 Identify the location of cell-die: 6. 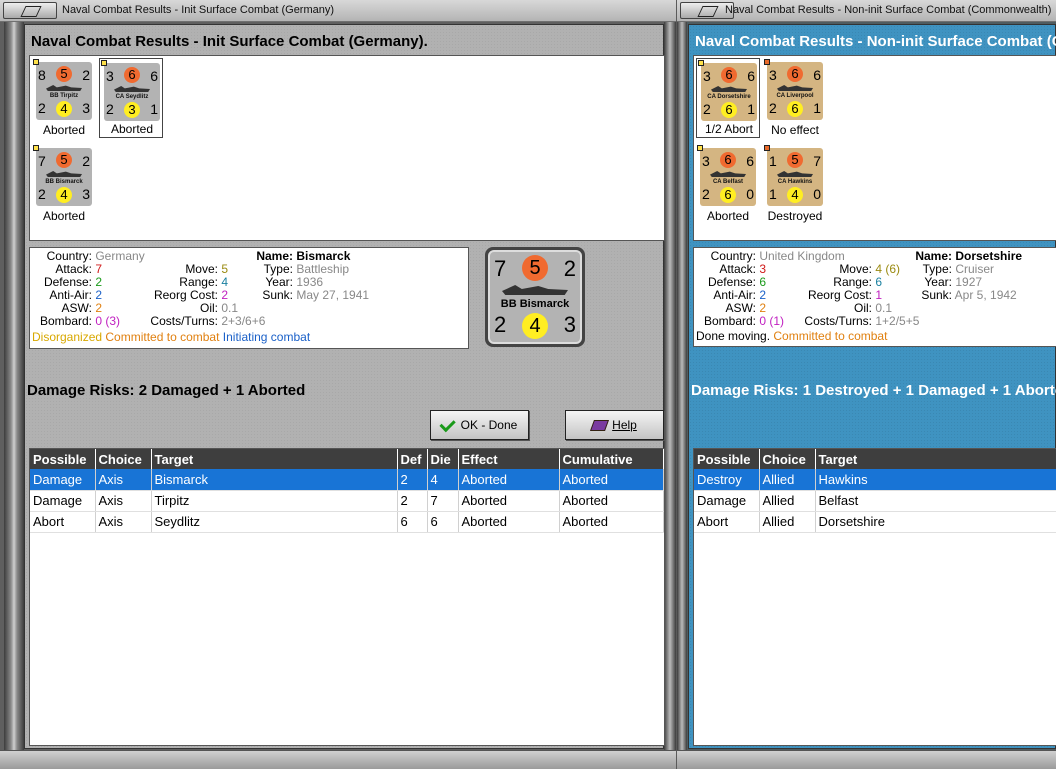
(443, 522).